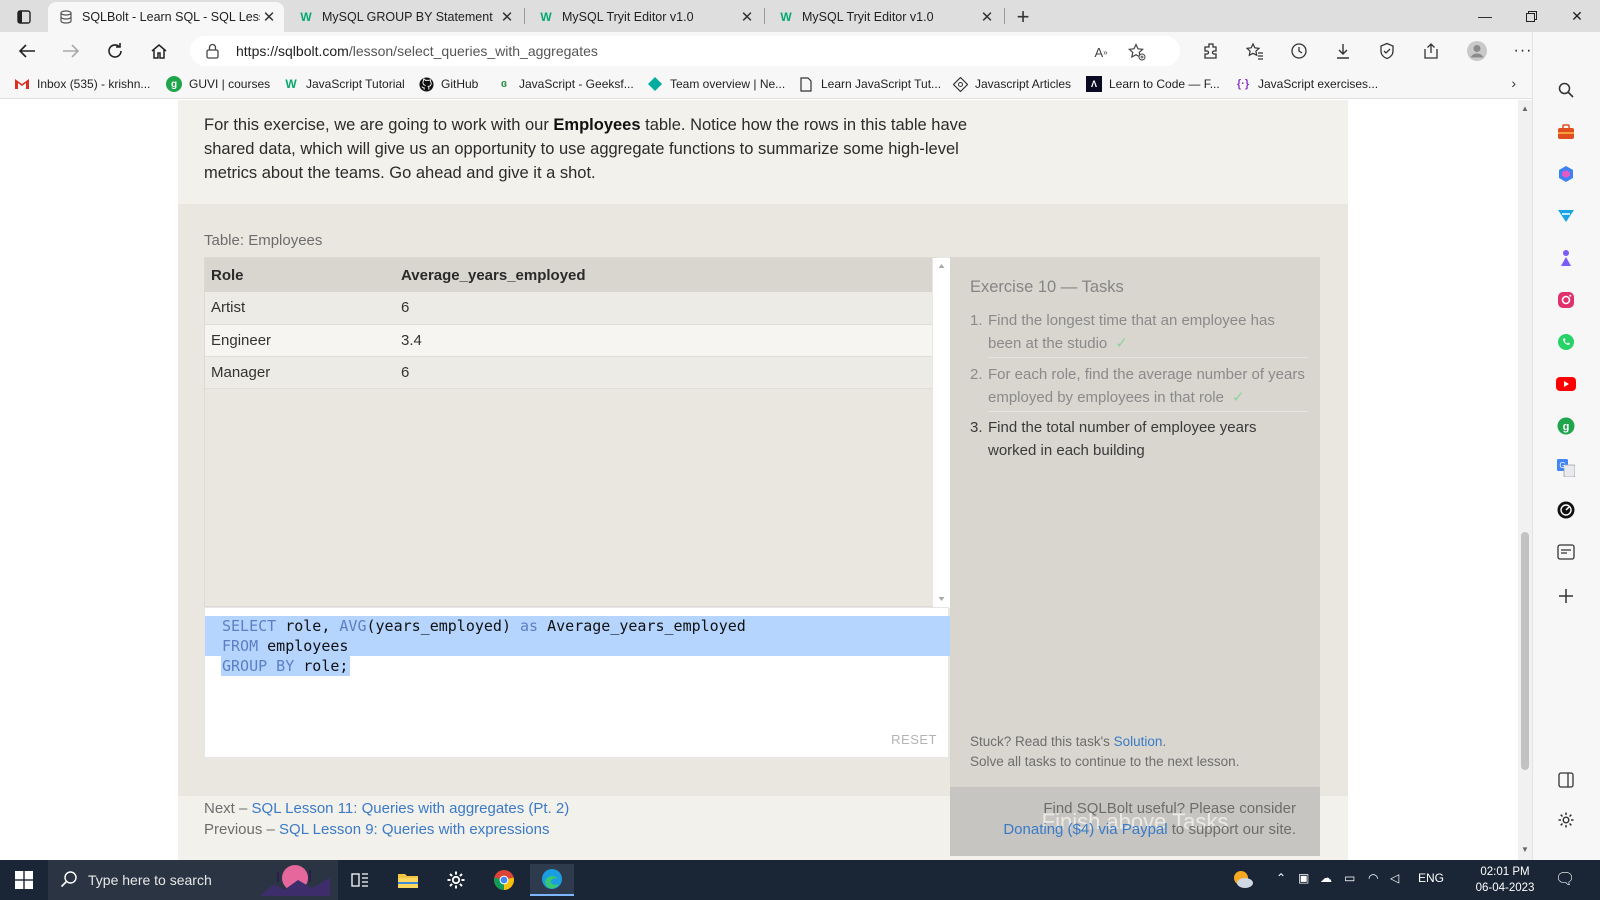 This screenshot has width=1600, height=900. I want to click on favorites-icon, so click(1255, 51).